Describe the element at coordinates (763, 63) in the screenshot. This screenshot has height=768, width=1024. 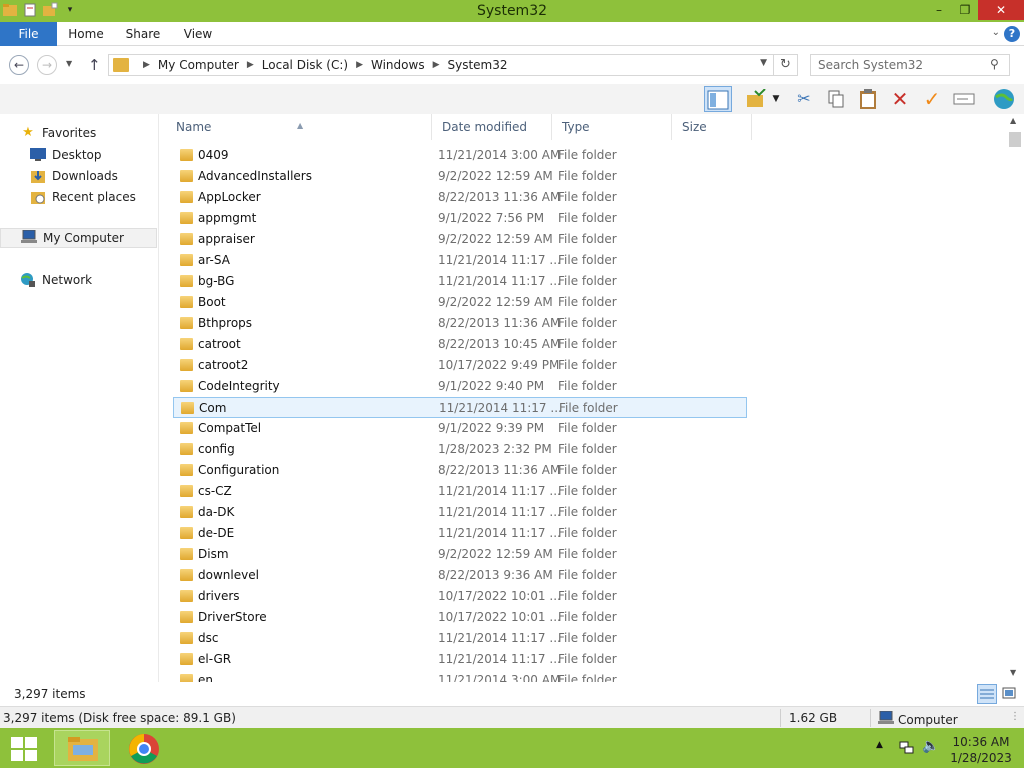
I see `address-dropdown-icon: ▼` at that location.